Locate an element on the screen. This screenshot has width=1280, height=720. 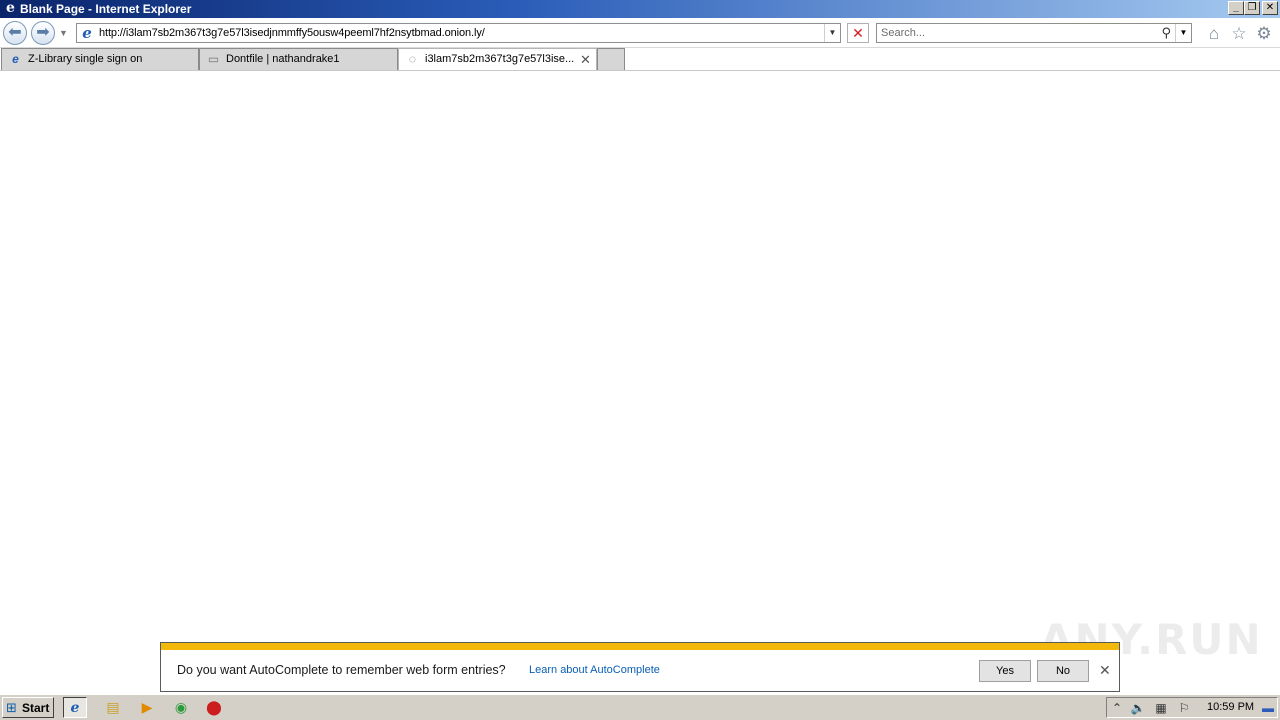
system-tray: ⌃ 🔈 ▦ ⚐ 10:59 PM ▬ is located at coordinates (1192, 707).